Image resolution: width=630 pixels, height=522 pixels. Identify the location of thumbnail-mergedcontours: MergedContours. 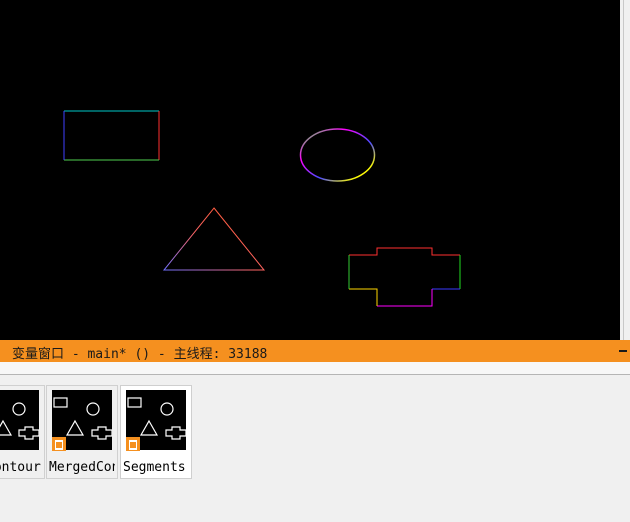
(82, 432).